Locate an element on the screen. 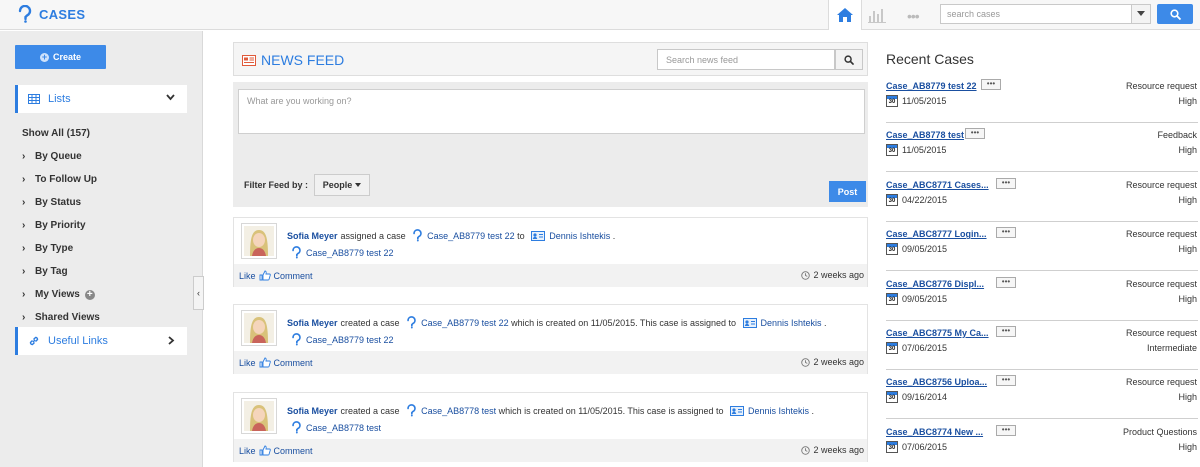 The width and height of the screenshot is (1200, 467). search-scope-dropdown is located at coordinates (1141, 14).